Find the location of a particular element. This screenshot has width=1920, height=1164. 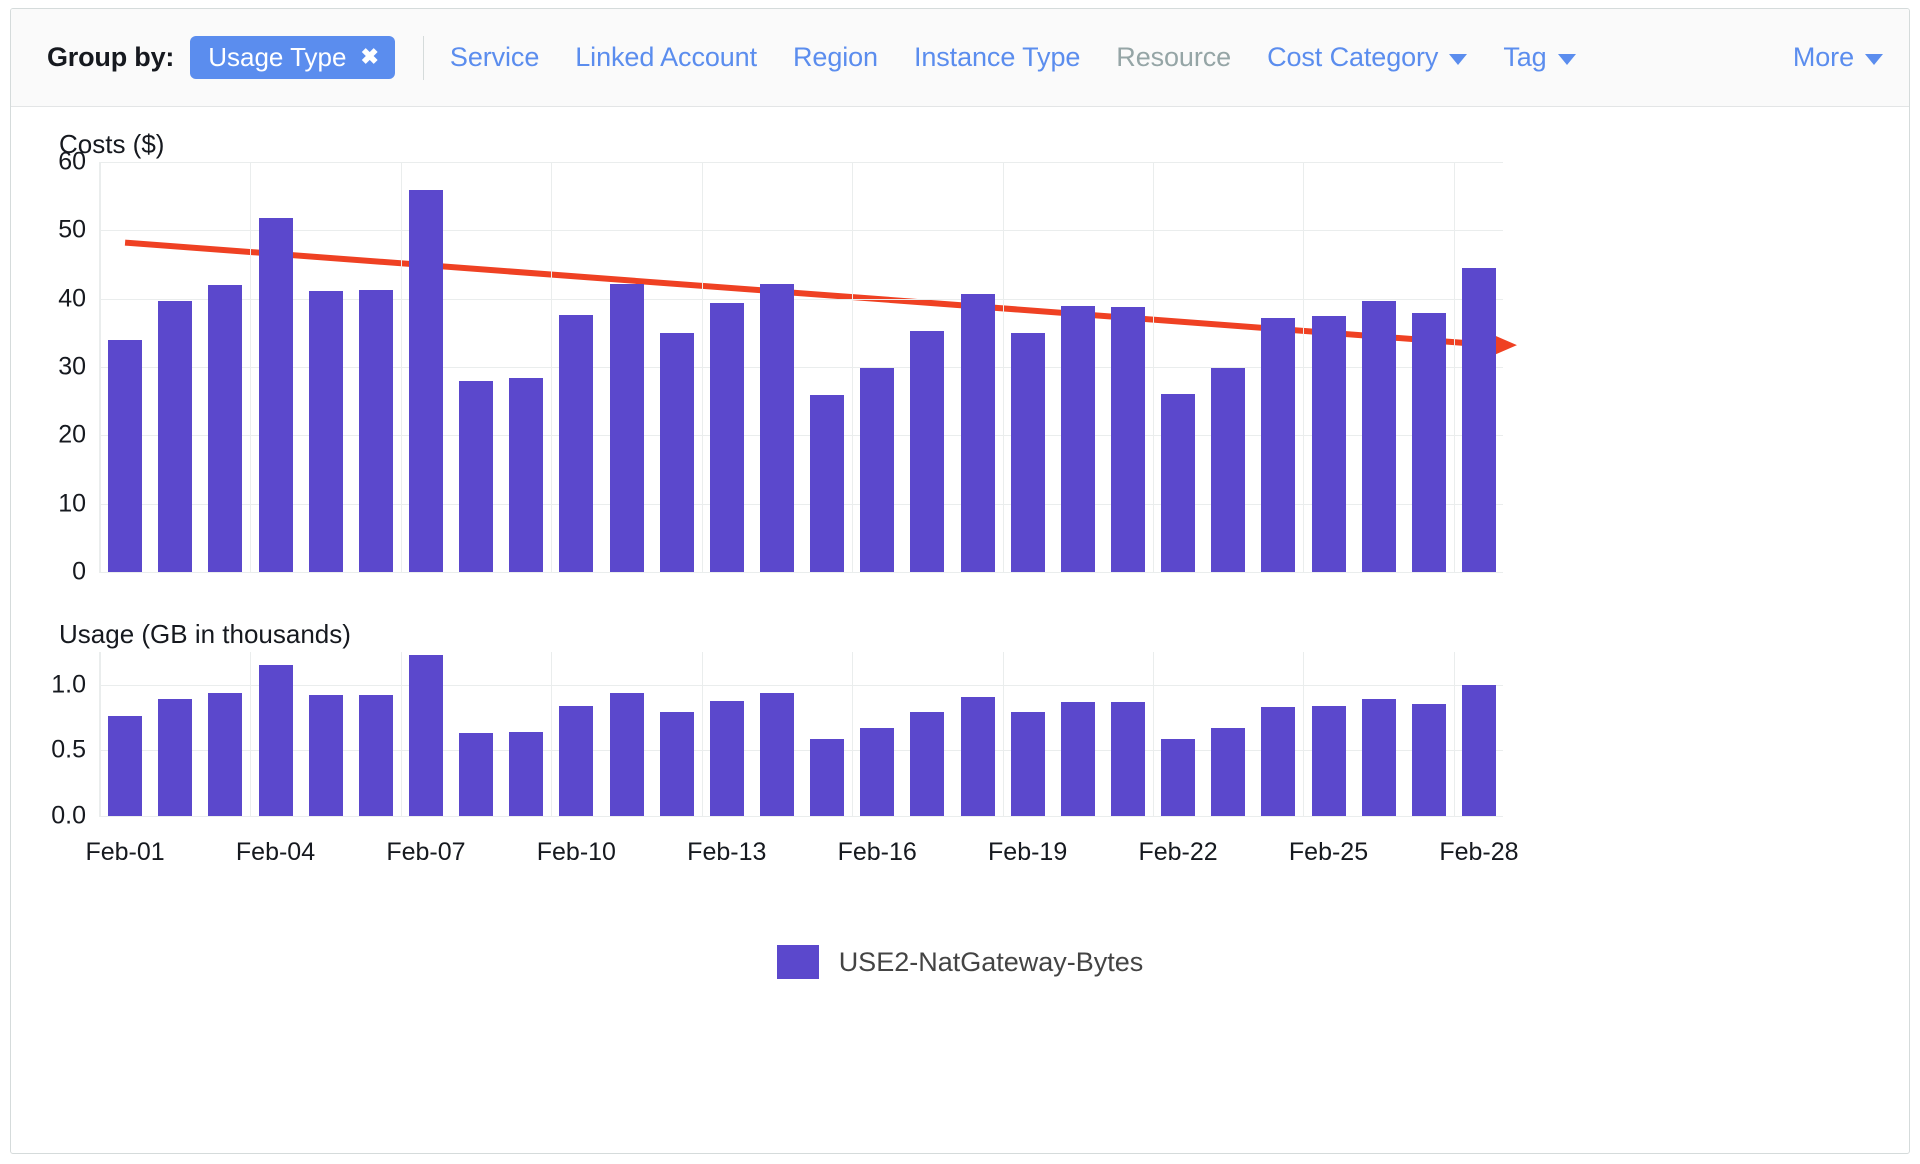

group-by-option-label: Linked Account is located at coordinates (666, 57).